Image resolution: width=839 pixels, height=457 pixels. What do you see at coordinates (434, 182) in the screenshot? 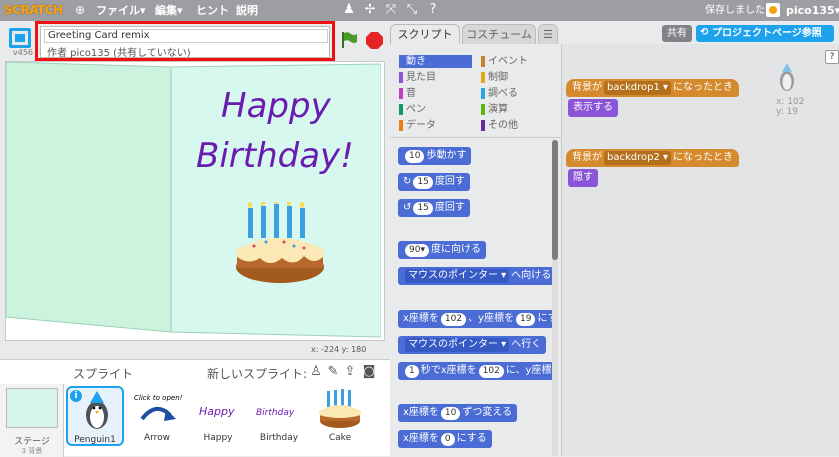
I see `block-turn-right: ↻ 15 度回す` at bounding box center [434, 182].